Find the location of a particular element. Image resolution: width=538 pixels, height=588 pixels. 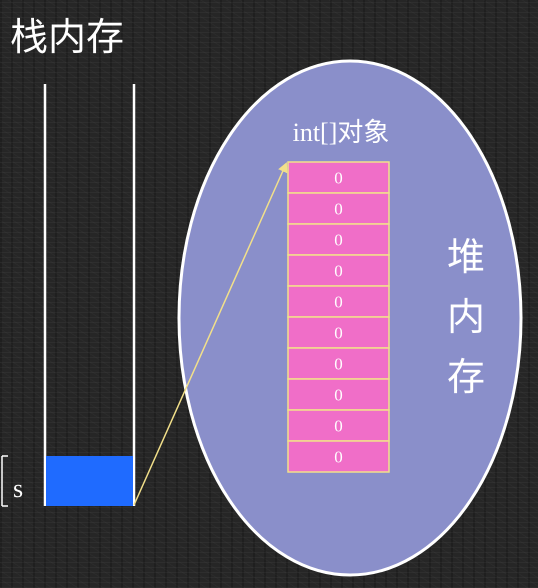

heap-memory-label: 堆 内 存 is located at coordinates (466, 317).